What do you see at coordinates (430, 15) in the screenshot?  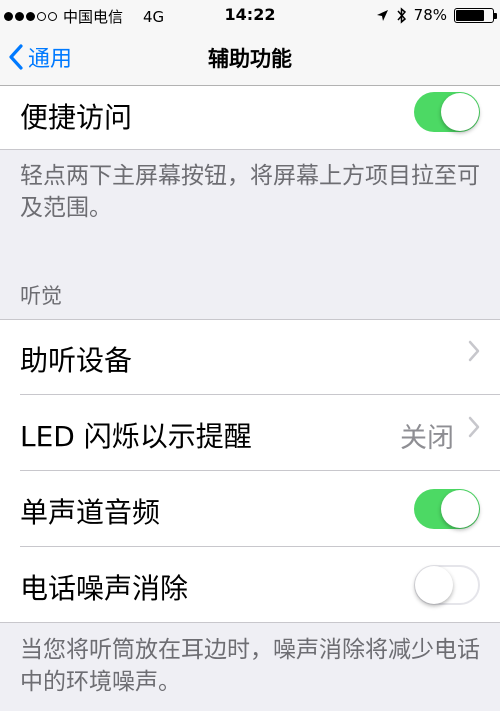 I see `battery-percent: 78%` at bounding box center [430, 15].